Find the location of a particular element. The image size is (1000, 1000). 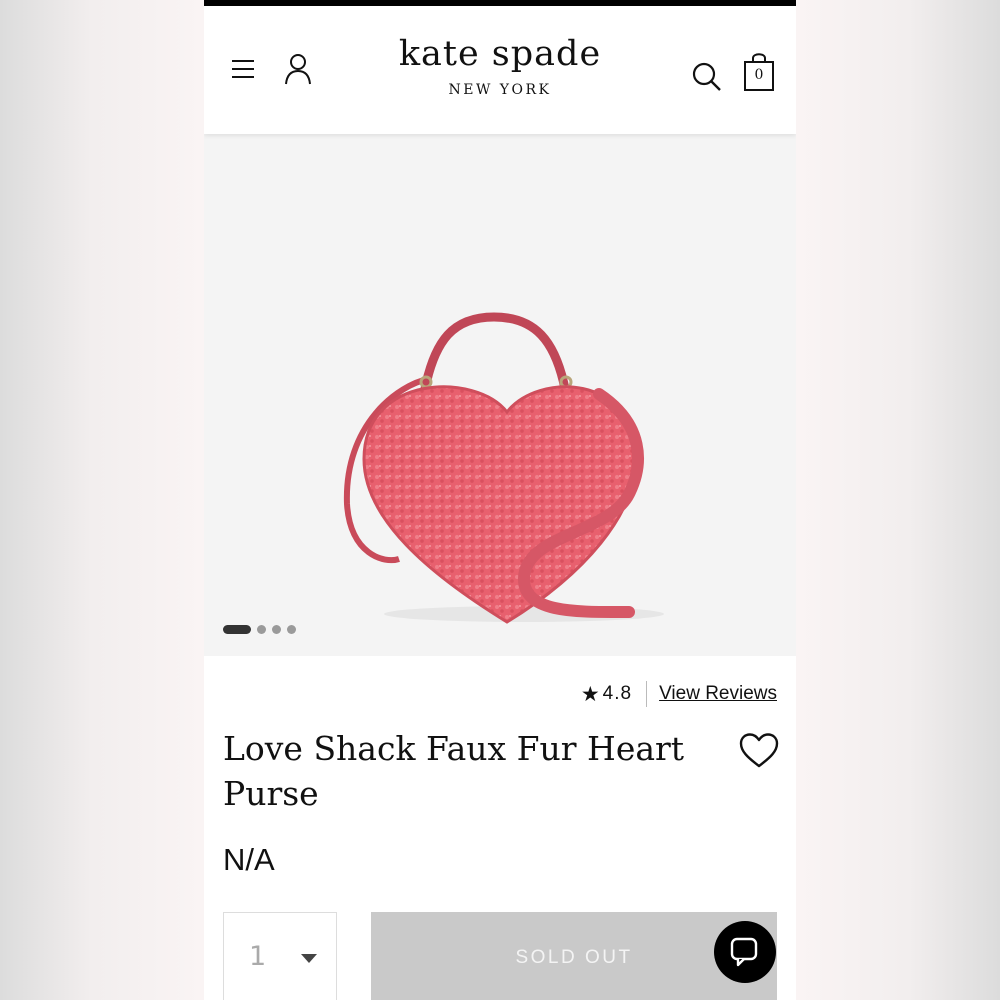

rating-row: ★ 4.8 View Reviews is located at coordinates (679, 694).